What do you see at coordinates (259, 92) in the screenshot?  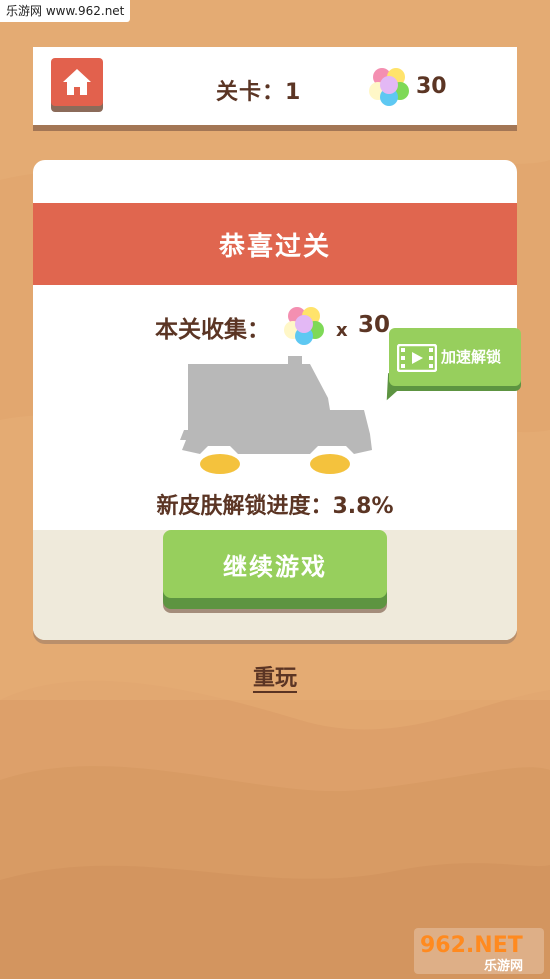 I see `level-label: 关卡：1` at bounding box center [259, 92].